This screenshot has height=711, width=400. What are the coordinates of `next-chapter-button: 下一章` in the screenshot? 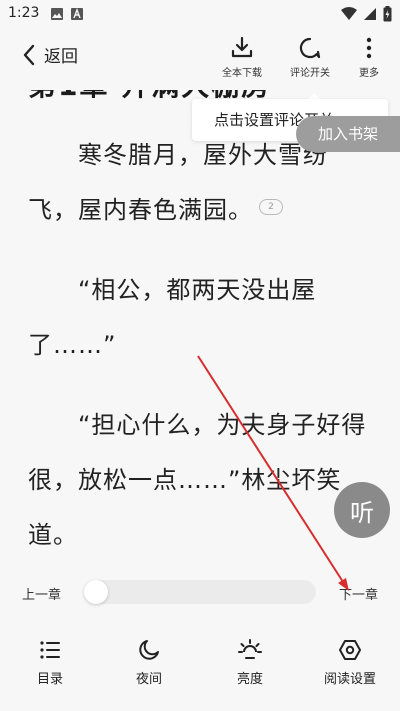 It's located at (358, 593).